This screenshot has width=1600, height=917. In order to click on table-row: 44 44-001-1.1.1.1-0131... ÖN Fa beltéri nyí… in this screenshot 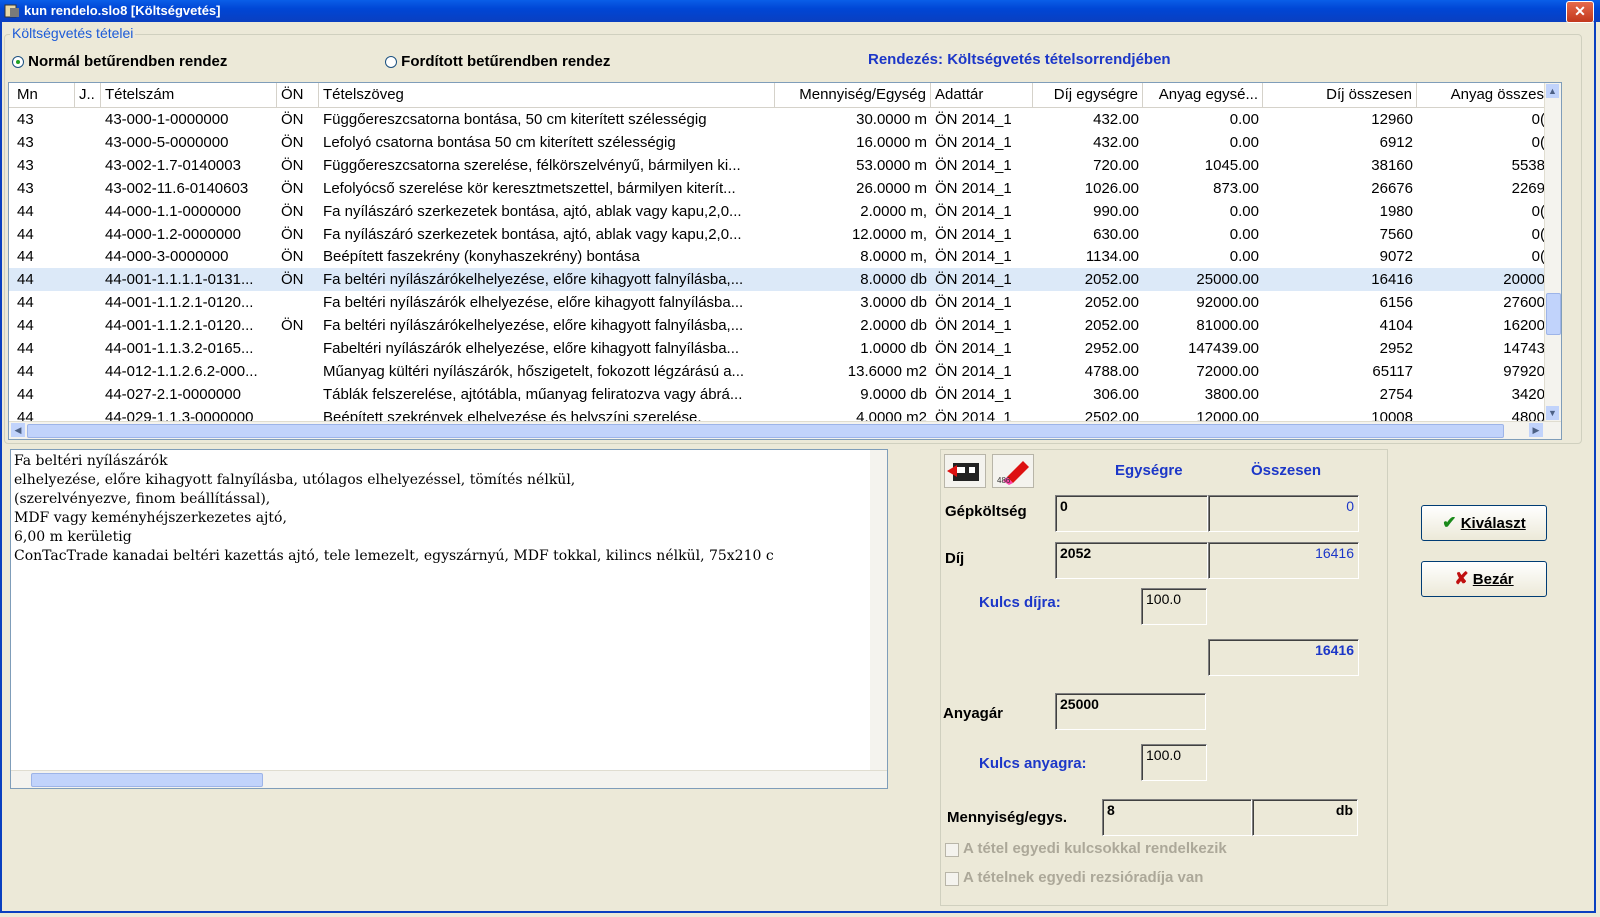, I will do `click(779, 280)`.